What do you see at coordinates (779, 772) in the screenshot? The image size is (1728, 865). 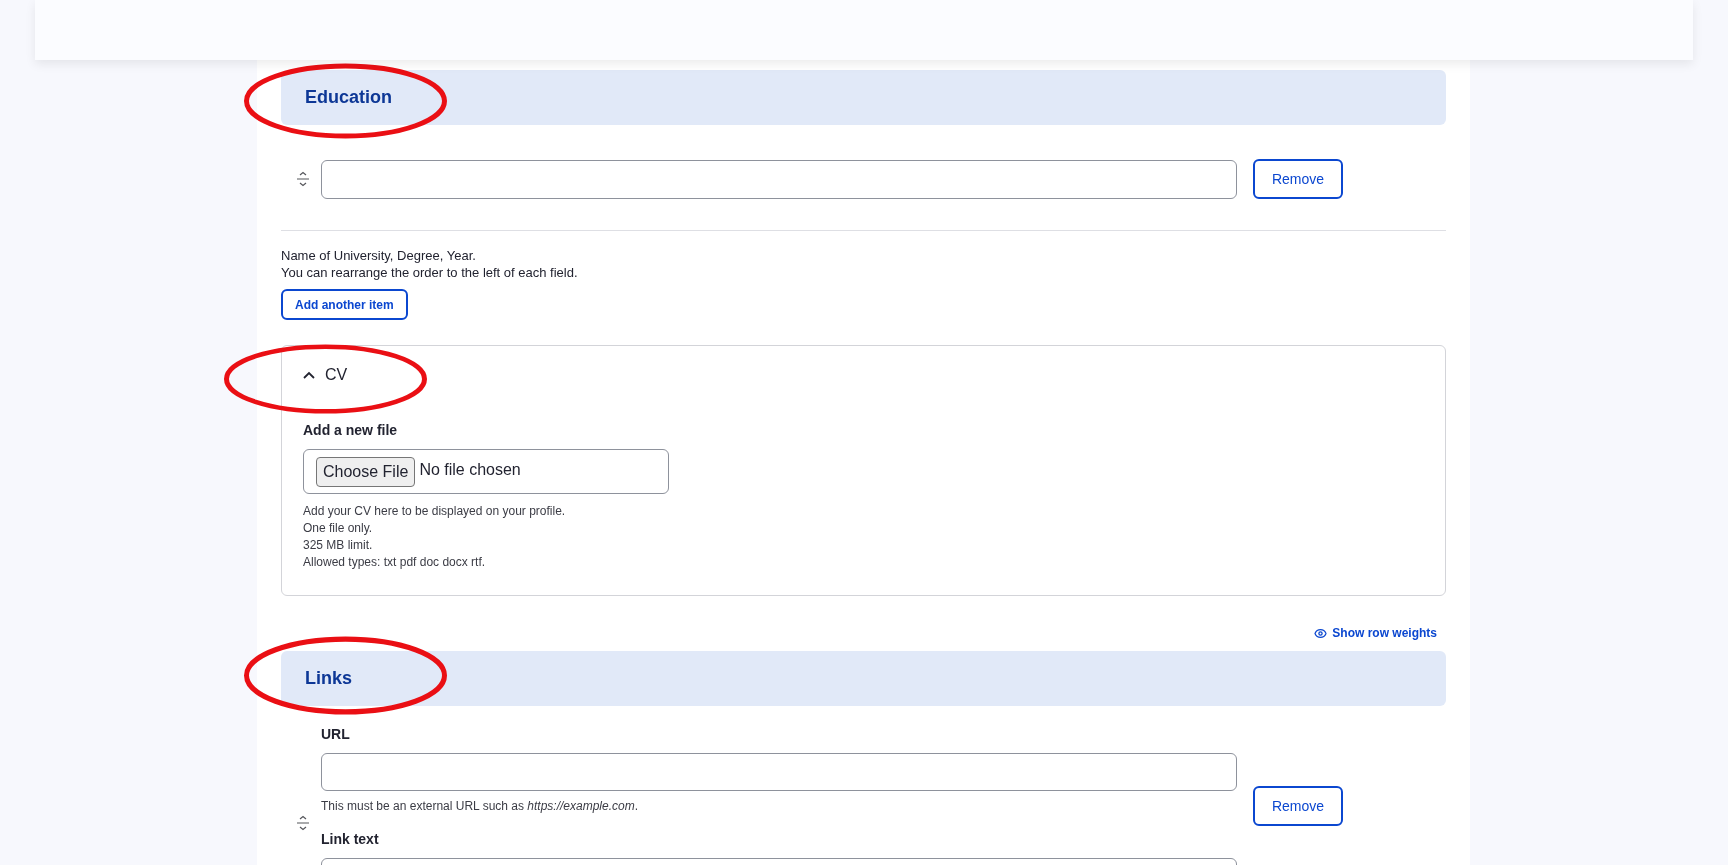 I see `url-input` at bounding box center [779, 772].